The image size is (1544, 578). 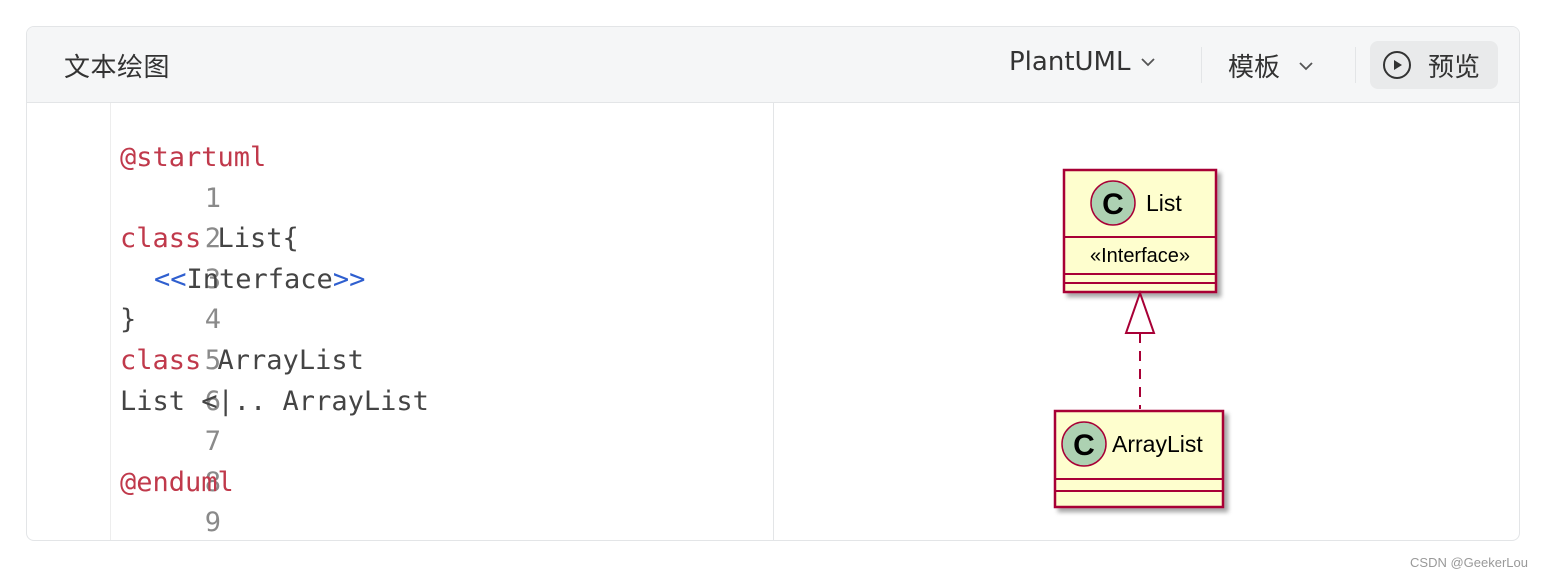 What do you see at coordinates (1070, 62) in the screenshot?
I see `language-dropdown-label: PlantUML` at bounding box center [1070, 62].